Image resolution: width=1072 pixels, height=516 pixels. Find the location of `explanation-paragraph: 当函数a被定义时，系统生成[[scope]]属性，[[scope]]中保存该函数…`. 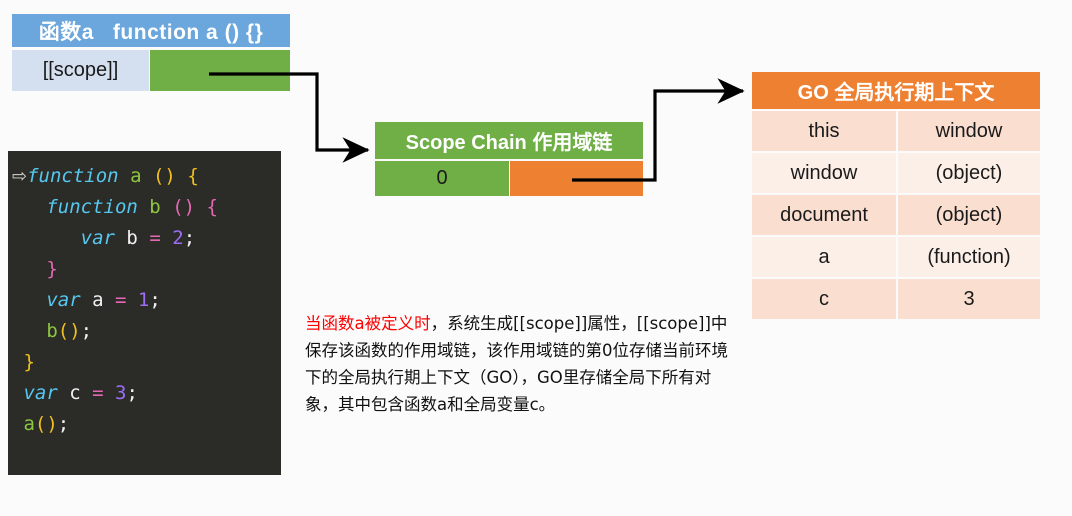

explanation-paragraph: 当函数a被定义时，系统生成[[scope]]属性，[[scope]]中保存该函数… is located at coordinates (519, 364).